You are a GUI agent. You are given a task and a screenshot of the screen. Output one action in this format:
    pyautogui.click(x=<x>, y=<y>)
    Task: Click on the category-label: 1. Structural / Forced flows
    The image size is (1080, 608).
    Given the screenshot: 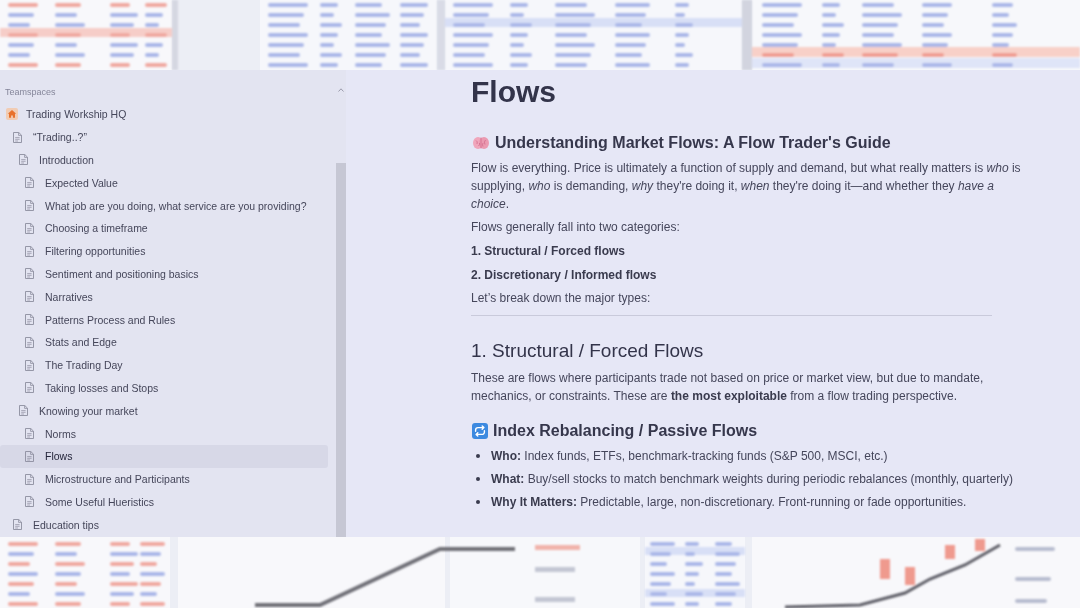 What is the action you would take?
    pyautogui.click(x=548, y=251)
    